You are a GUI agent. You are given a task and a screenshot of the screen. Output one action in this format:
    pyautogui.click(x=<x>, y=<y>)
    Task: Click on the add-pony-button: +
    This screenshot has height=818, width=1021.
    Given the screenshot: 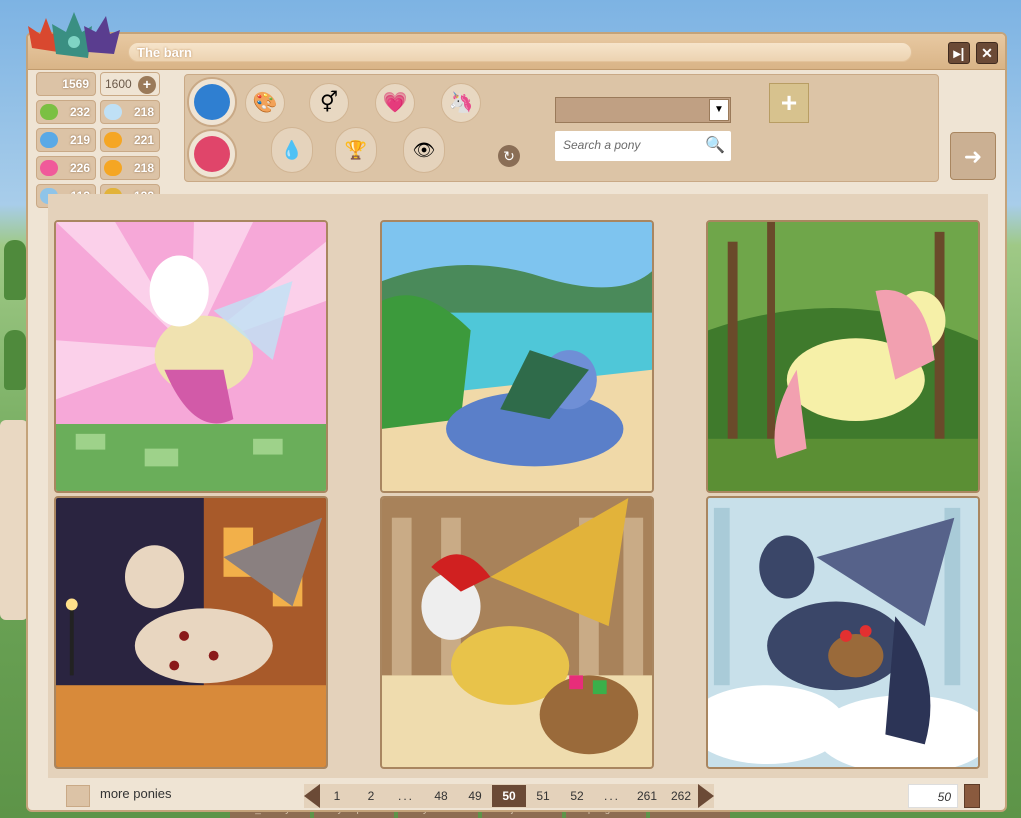 What is the action you would take?
    pyautogui.click(x=789, y=103)
    